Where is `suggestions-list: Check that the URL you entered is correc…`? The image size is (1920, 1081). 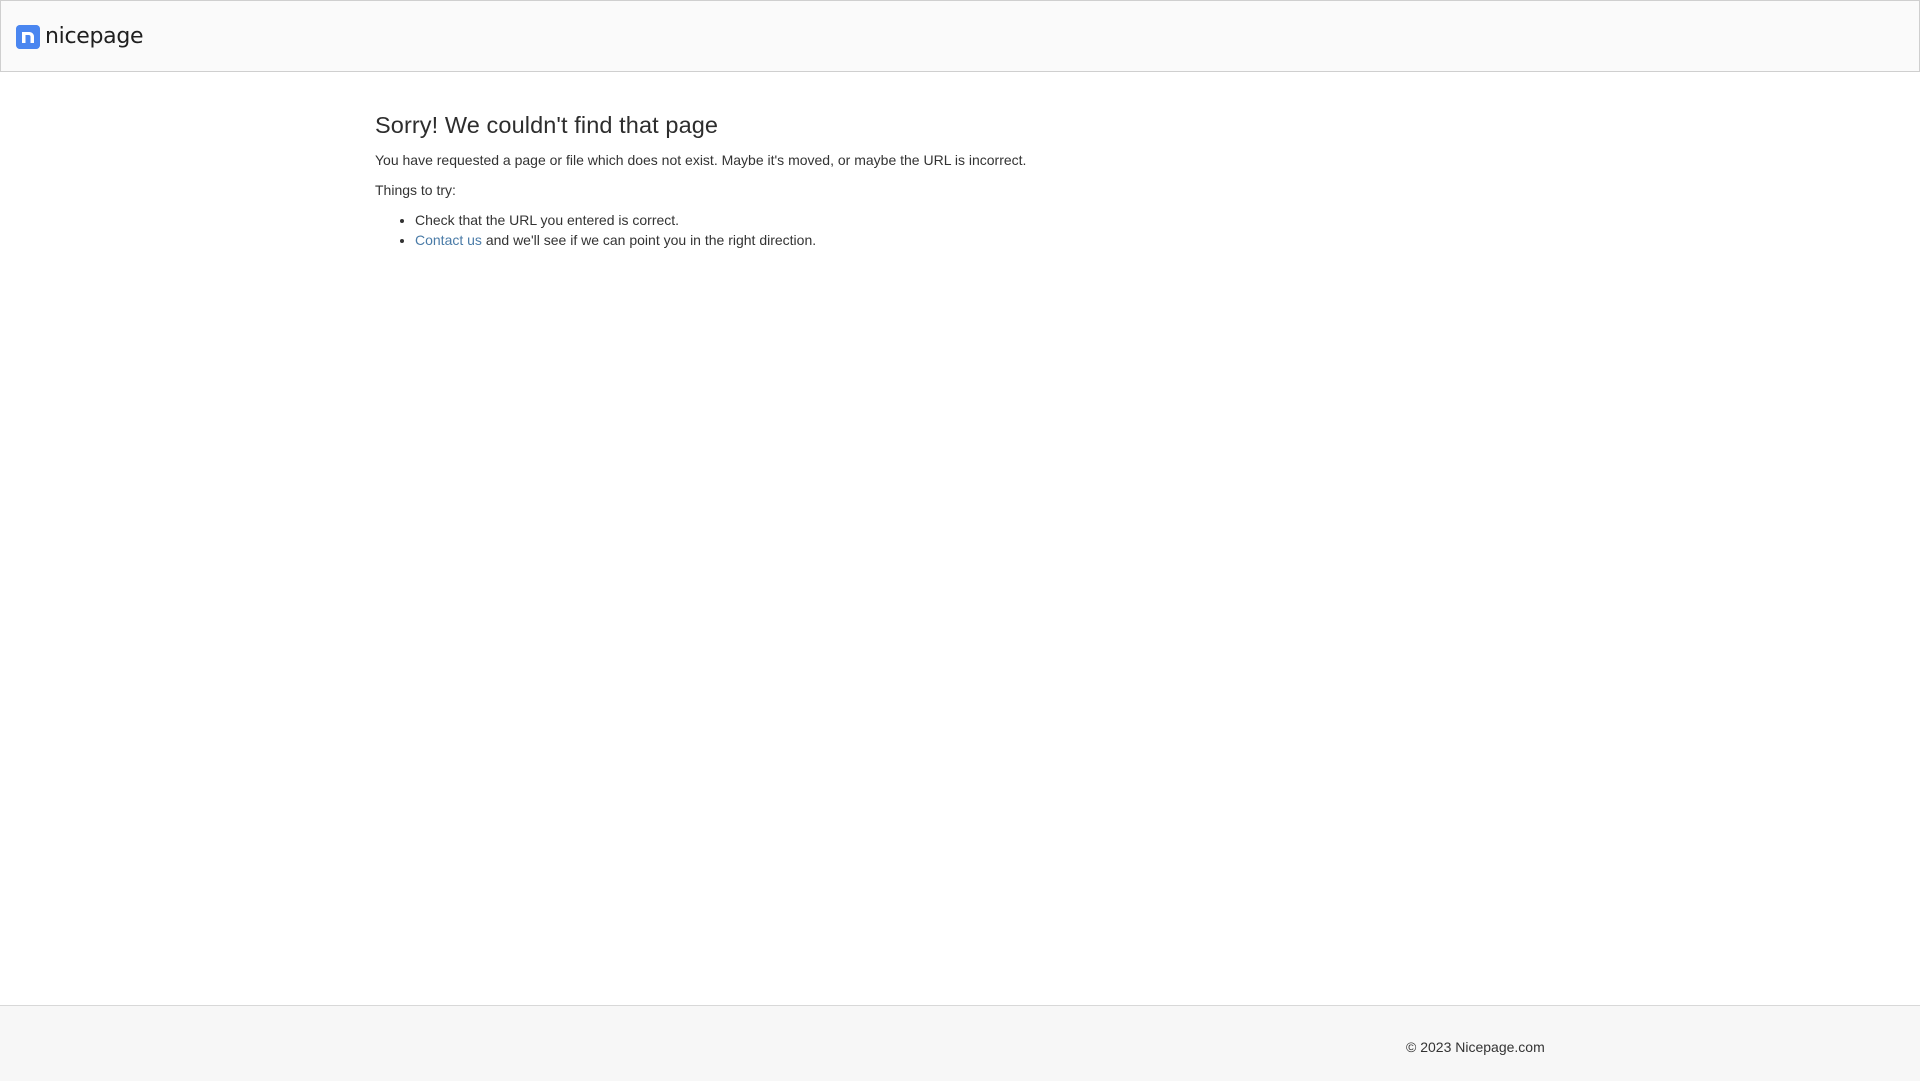 suggestions-list: Check that the URL you entered is correc… is located at coordinates (825, 230).